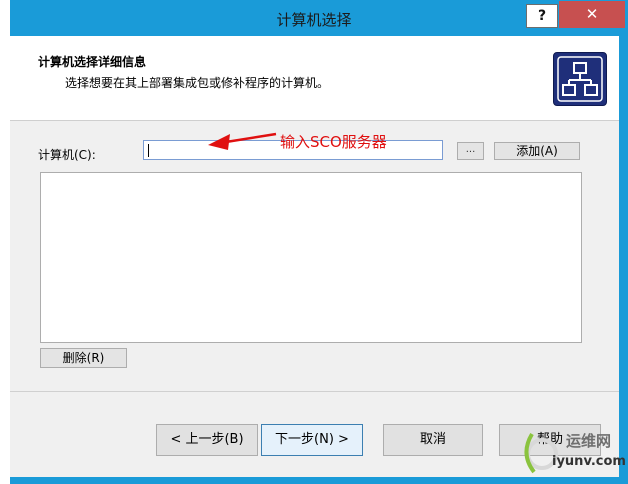 The height and width of the screenshot is (484, 628). I want to click on title-help-button: ?, so click(542, 16).